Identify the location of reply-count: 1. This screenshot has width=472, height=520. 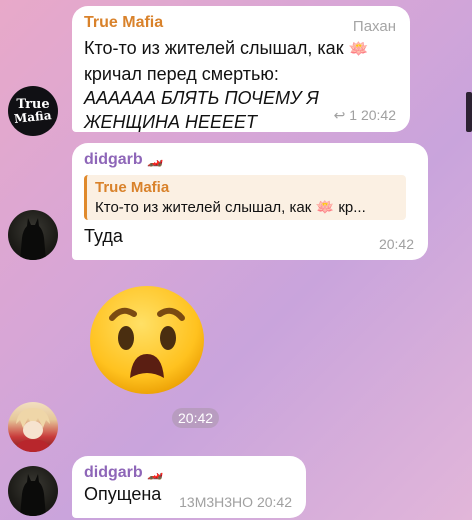
(353, 115).